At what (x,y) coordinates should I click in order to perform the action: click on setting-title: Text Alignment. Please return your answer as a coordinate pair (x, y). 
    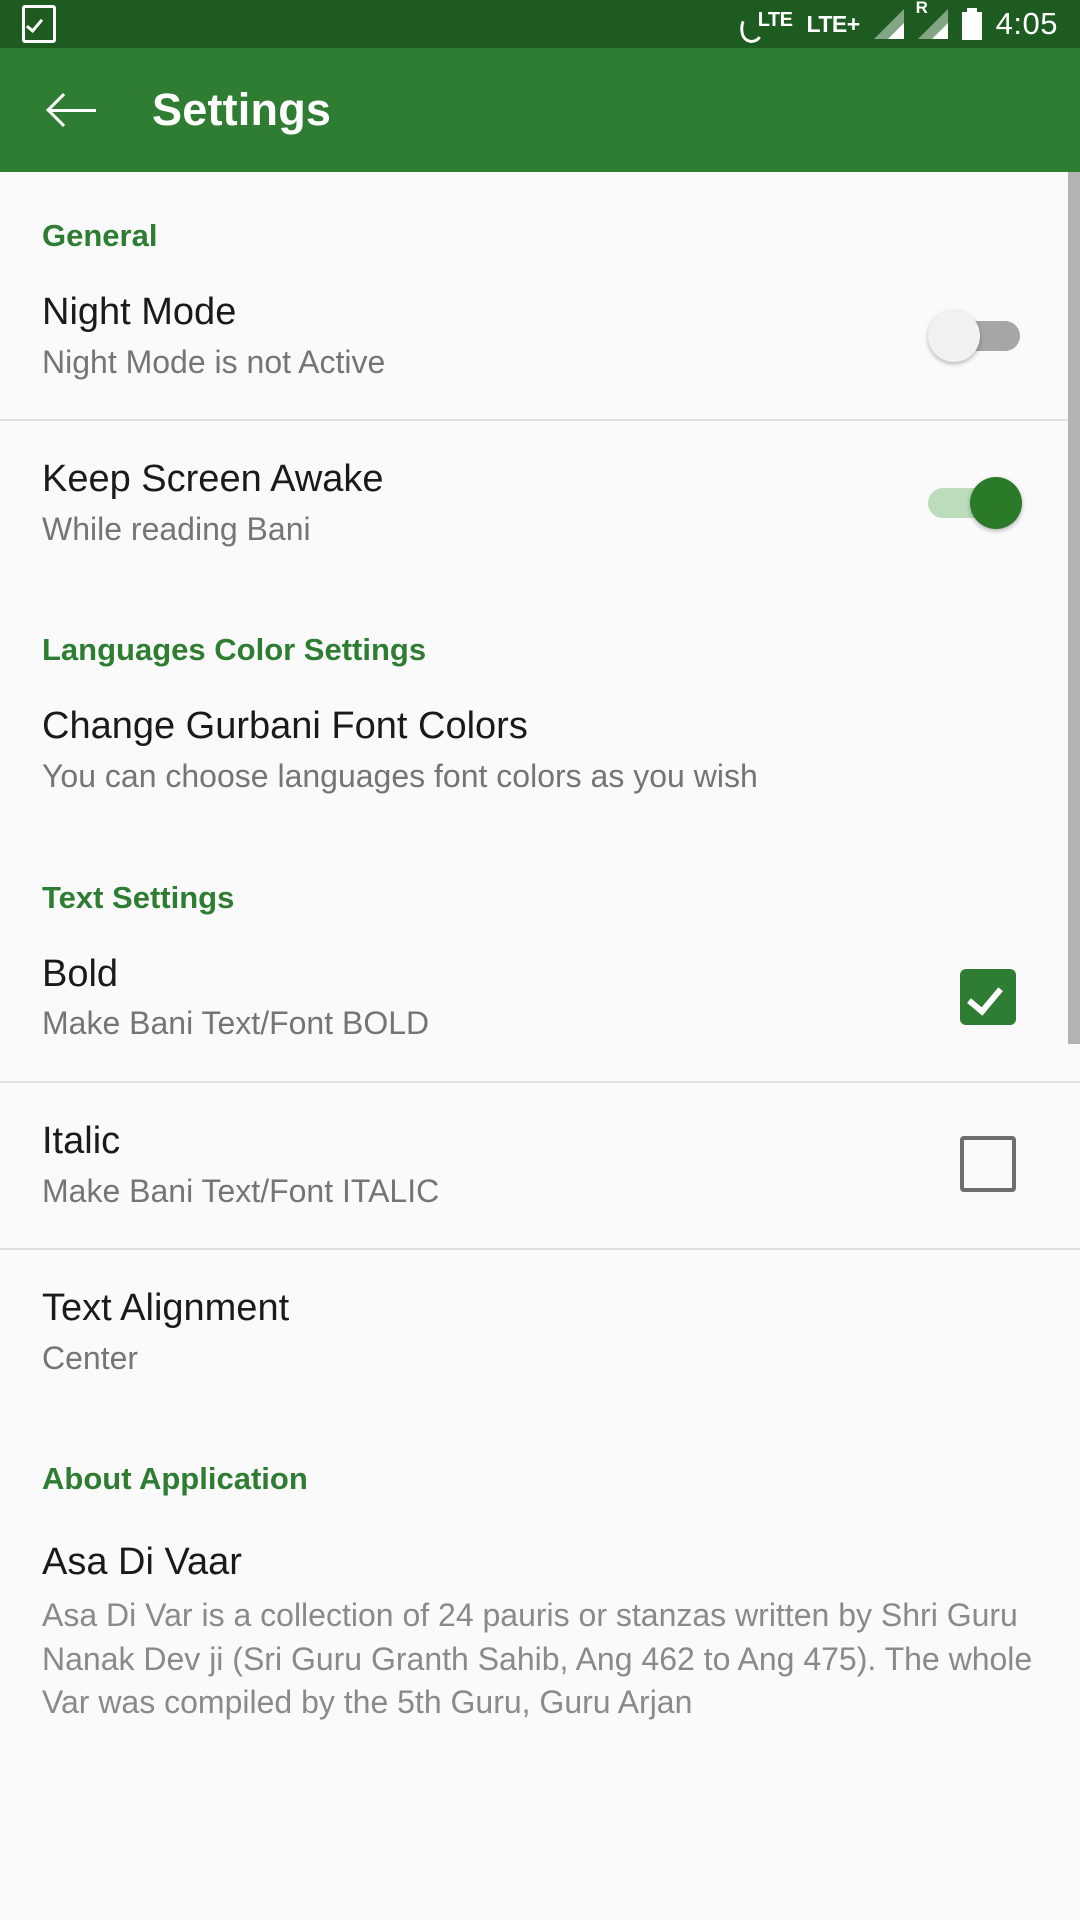
    Looking at the image, I should click on (166, 1308).